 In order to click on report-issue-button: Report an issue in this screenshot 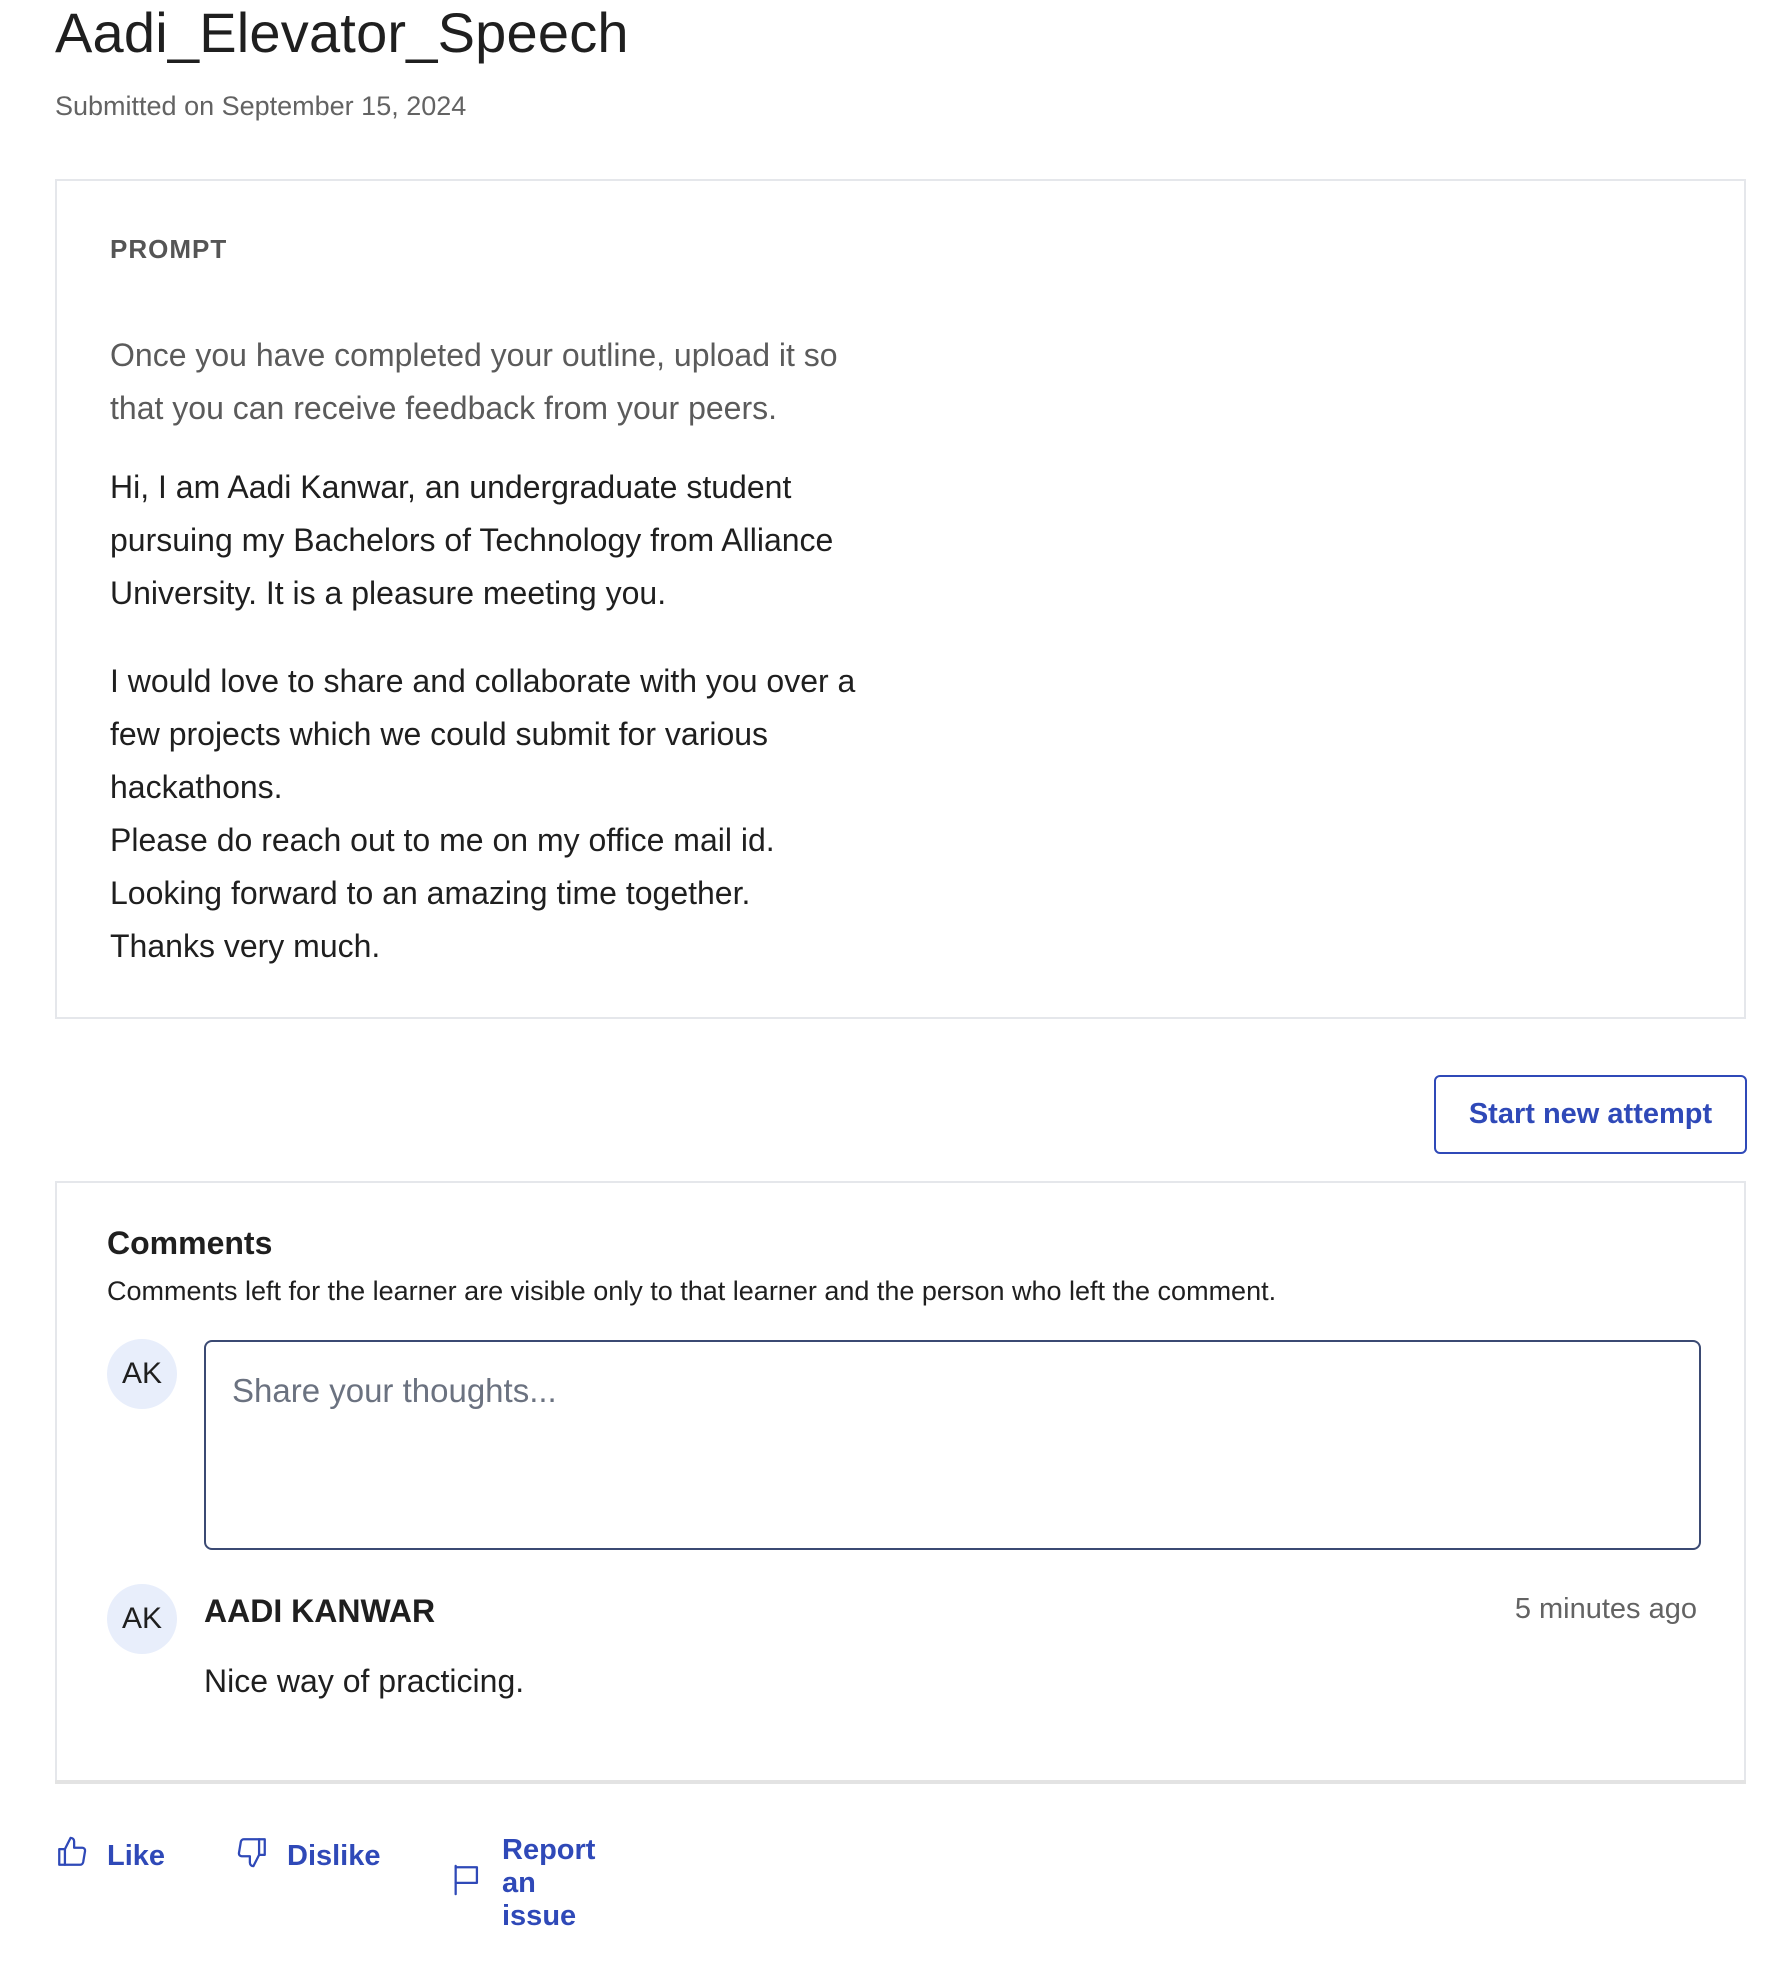, I will do `click(522, 1883)`.